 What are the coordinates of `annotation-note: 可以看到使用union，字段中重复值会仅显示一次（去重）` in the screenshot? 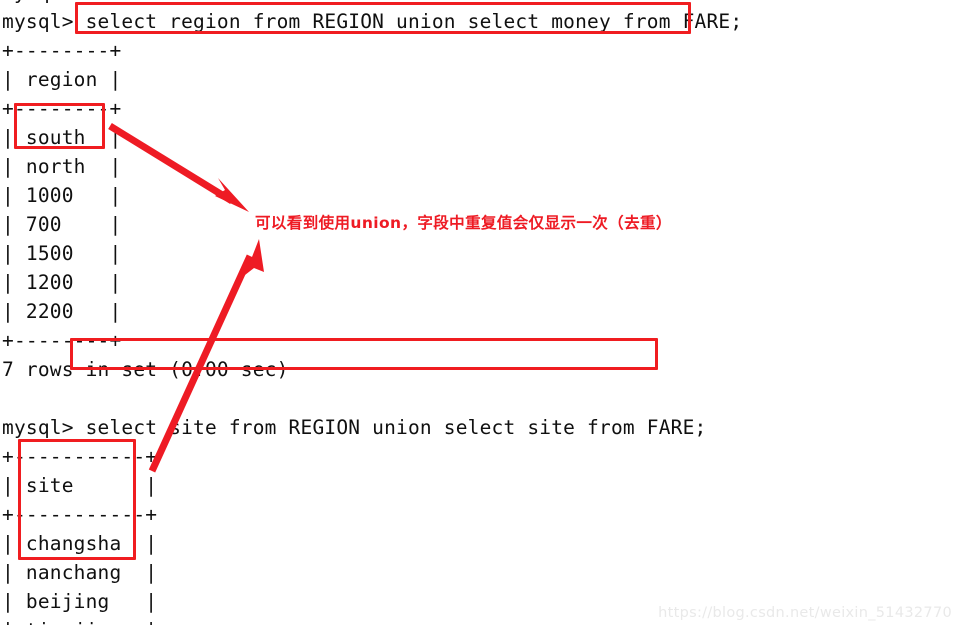 It's located at (463, 223).